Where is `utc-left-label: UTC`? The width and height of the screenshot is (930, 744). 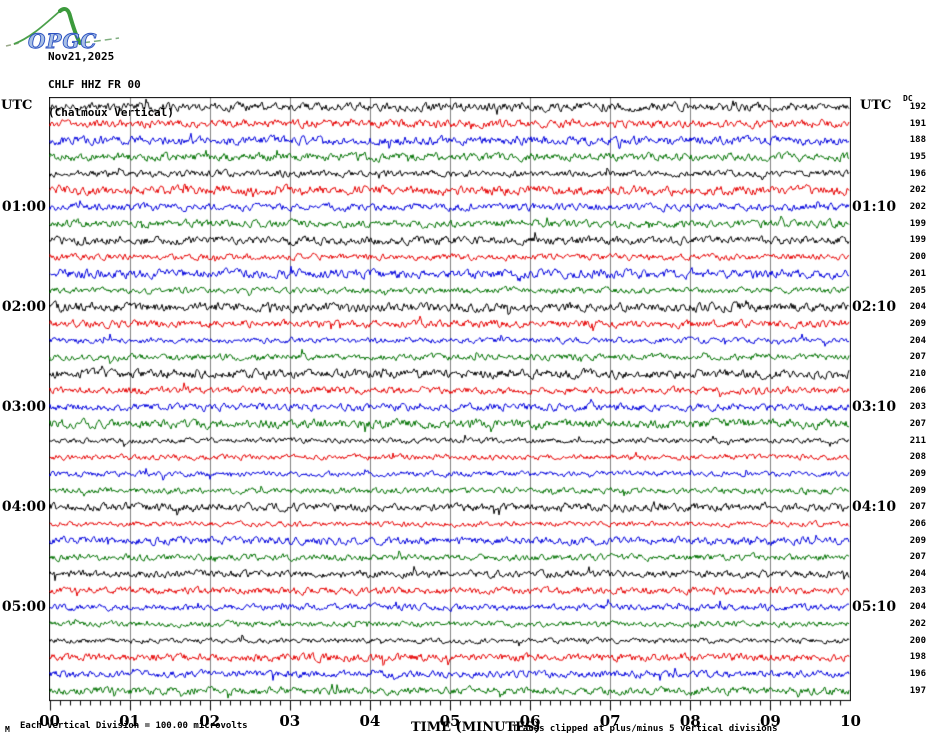
utc-left-label: UTC is located at coordinates (17, 105).